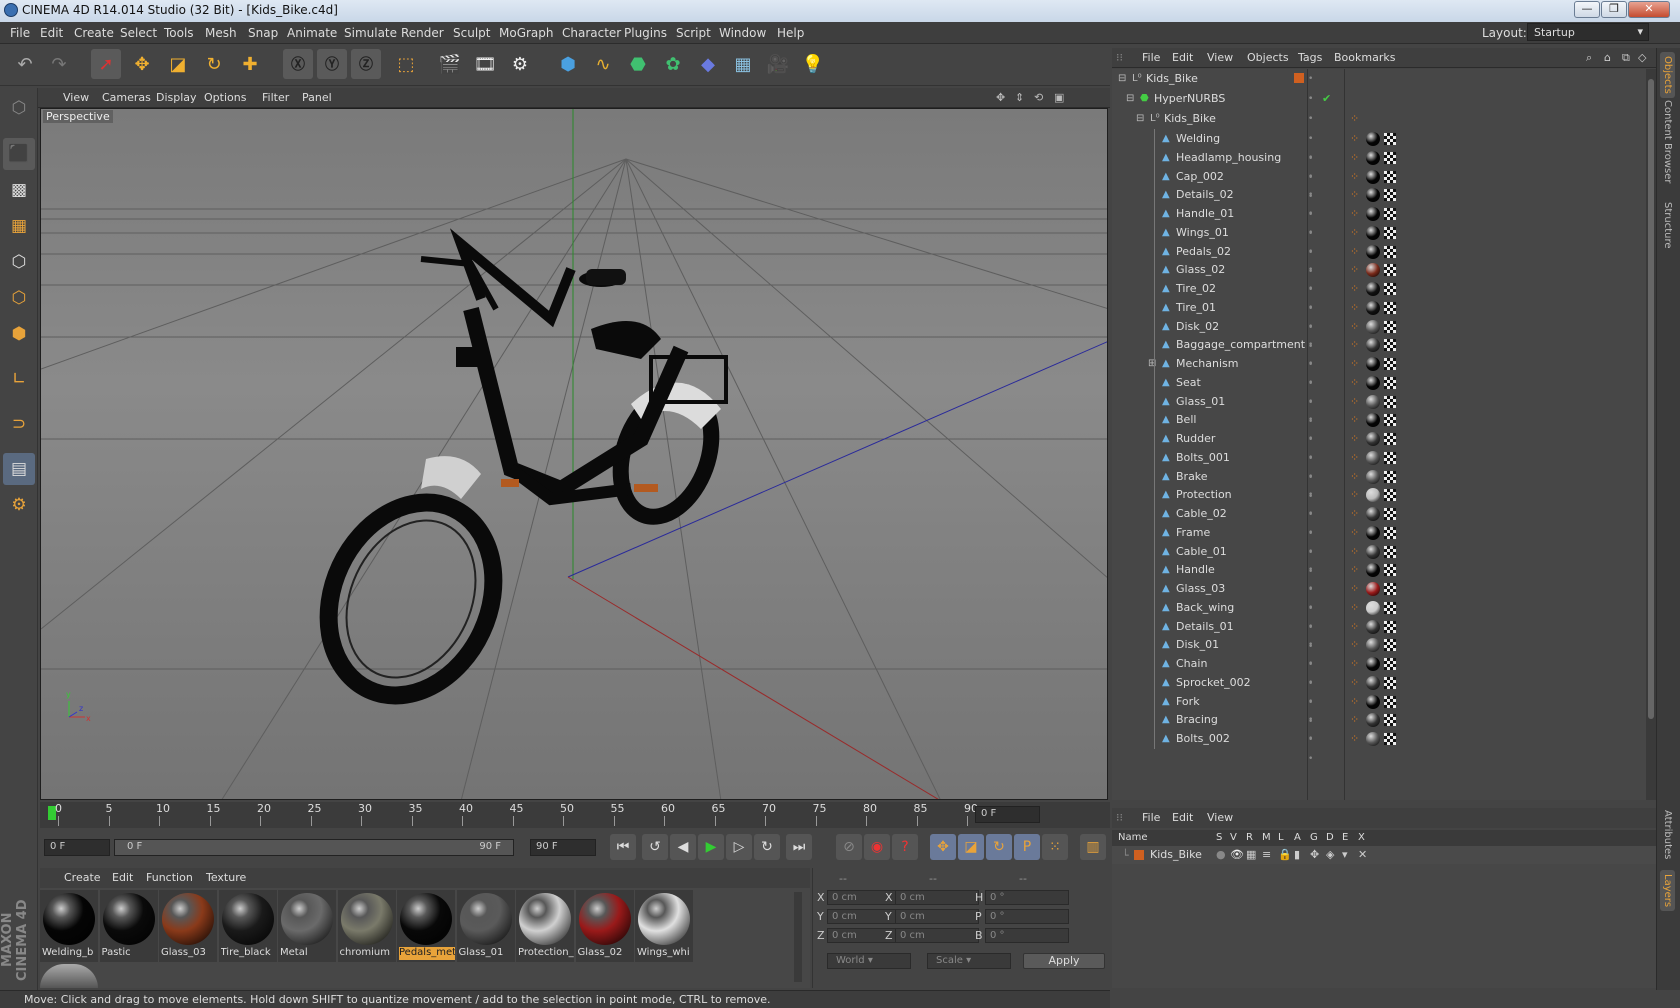  What do you see at coordinates (1364, 57) in the screenshot?
I see `obj-menu-bookmarks: Bookmarks` at bounding box center [1364, 57].